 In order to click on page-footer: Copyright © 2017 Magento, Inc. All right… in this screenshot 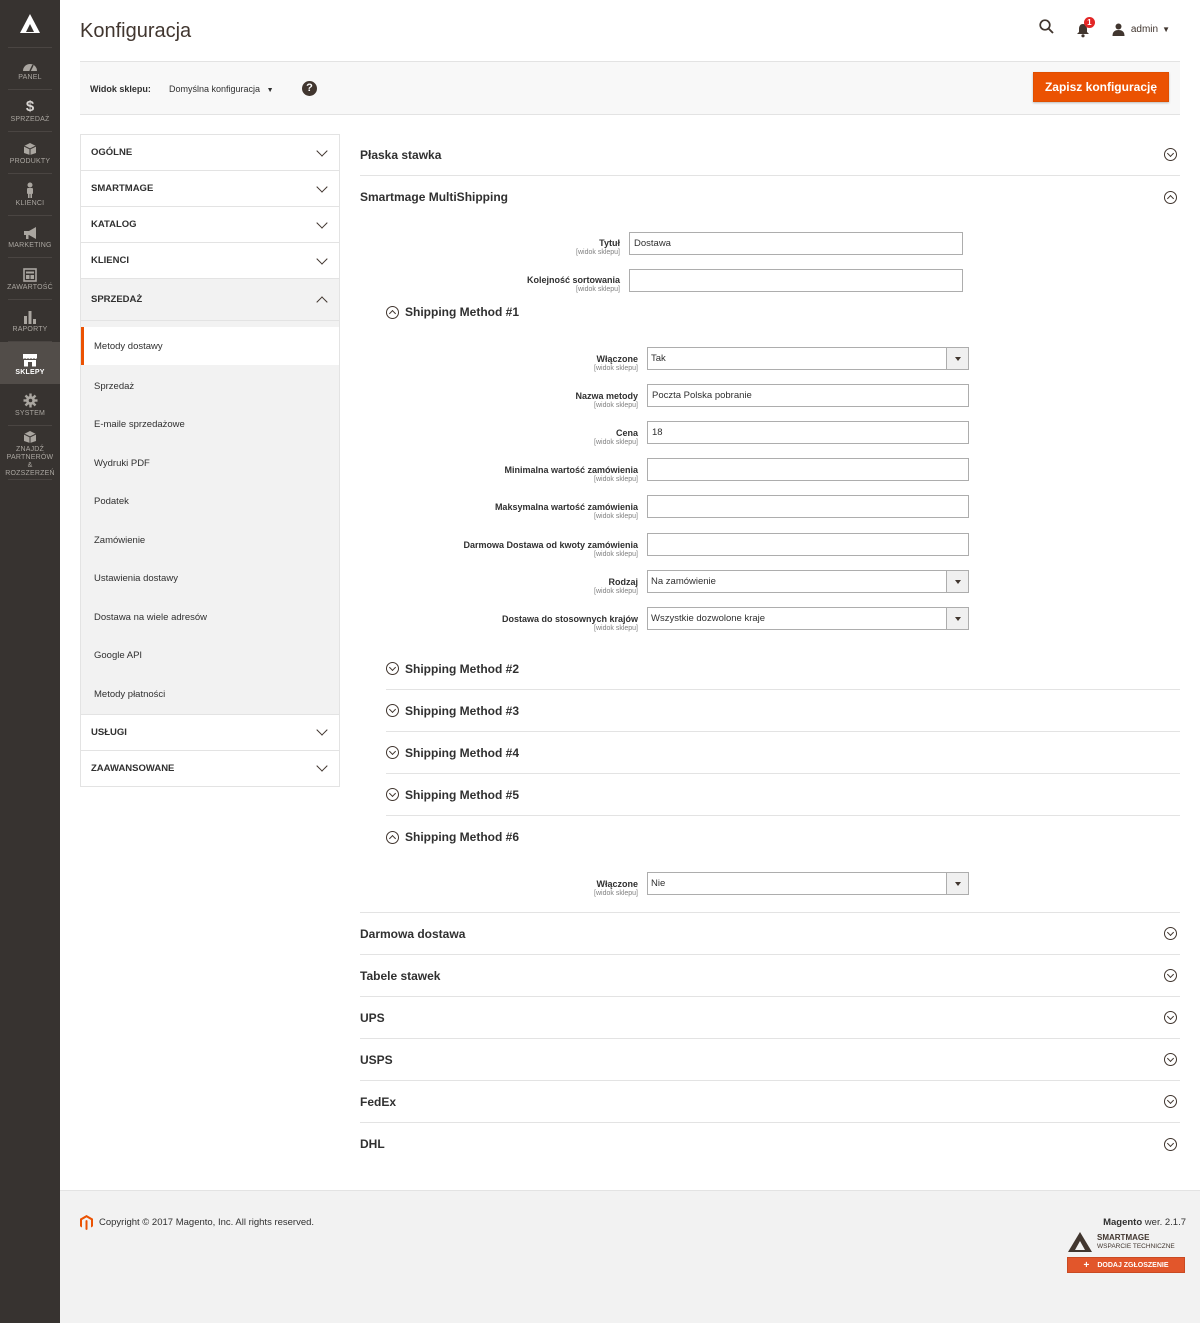, I will do `click(630, 1256)`.